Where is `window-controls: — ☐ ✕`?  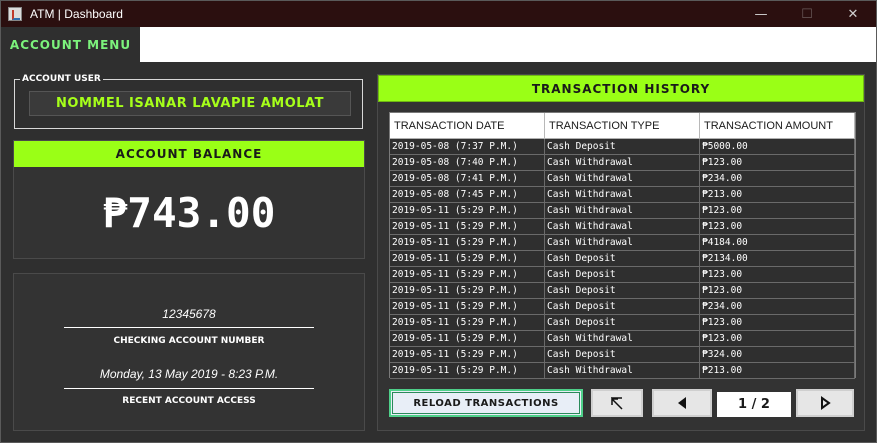
window-controls: — ☐ ✕ is located at coordinates (807, 14).